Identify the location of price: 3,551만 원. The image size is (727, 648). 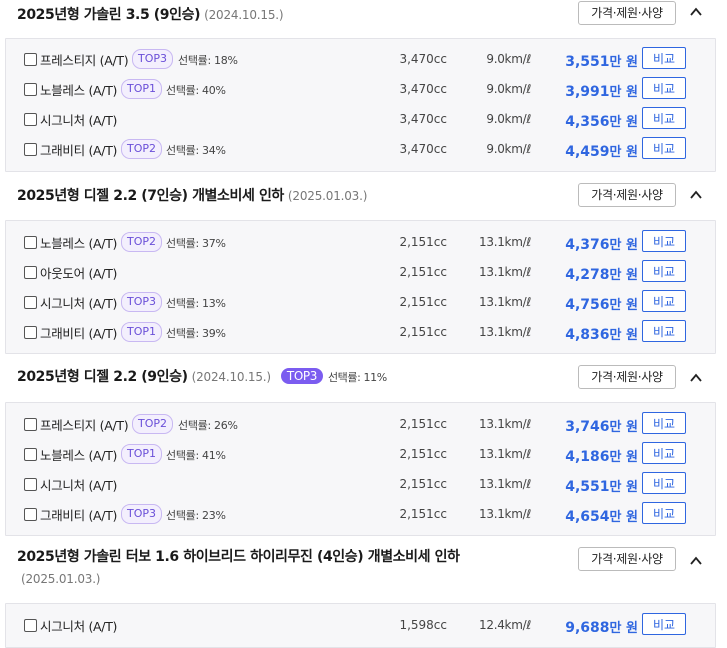
(601, 62).